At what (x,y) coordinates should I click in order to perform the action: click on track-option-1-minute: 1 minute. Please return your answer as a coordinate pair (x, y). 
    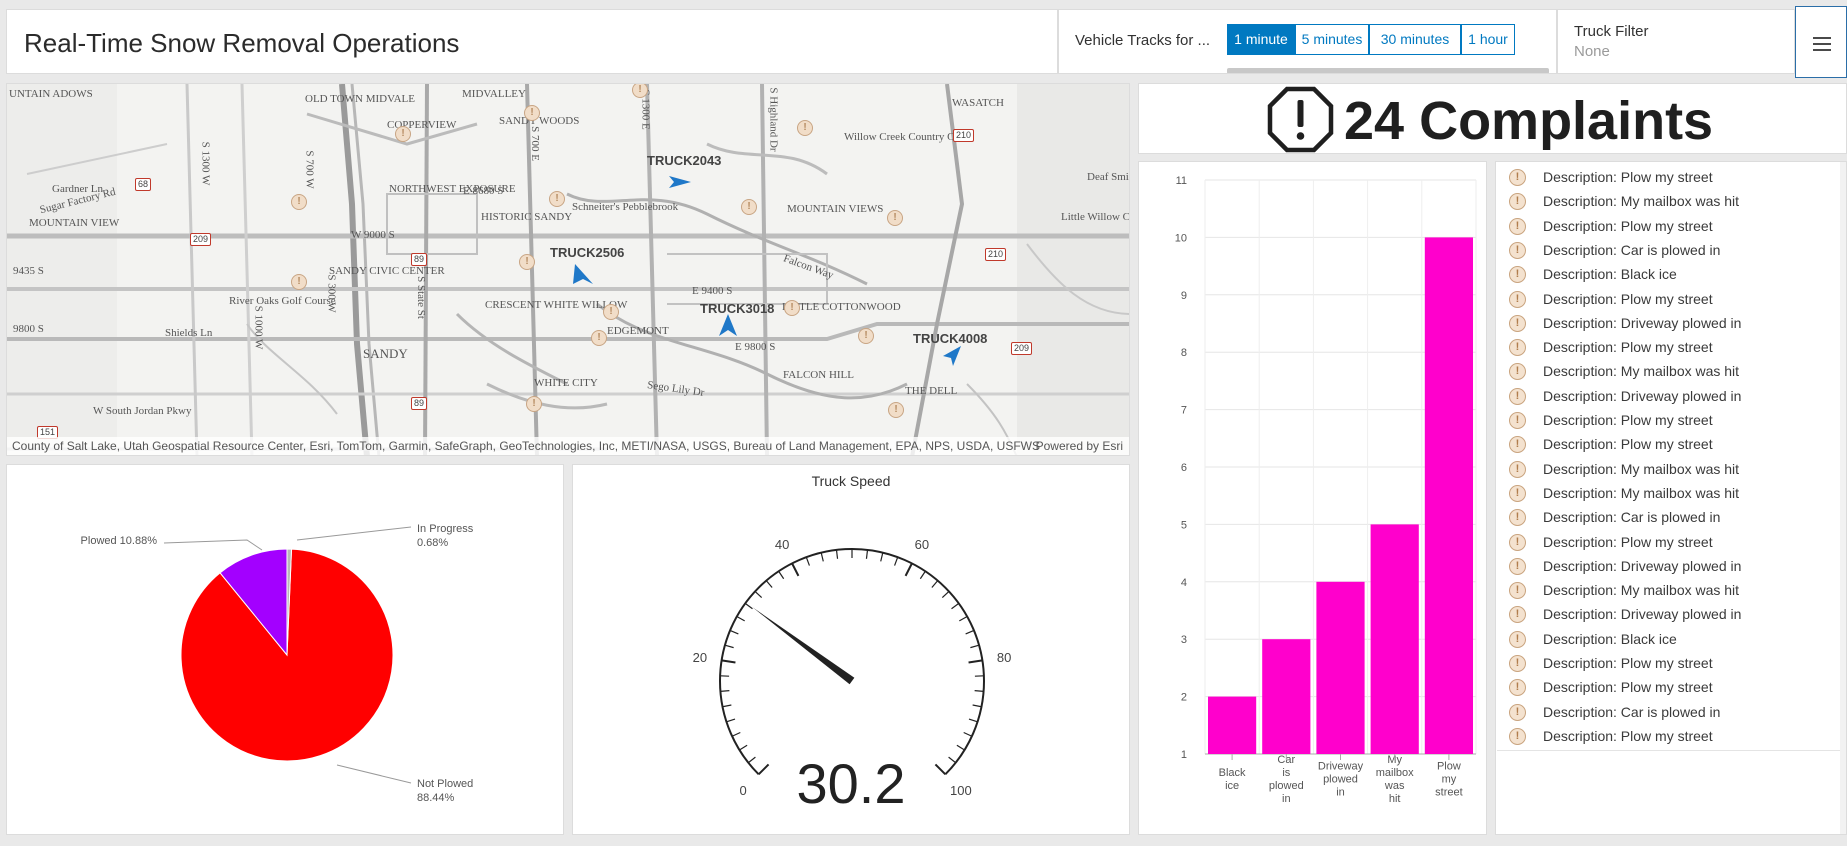
    Looking at the image, I should click on (1261, 39).